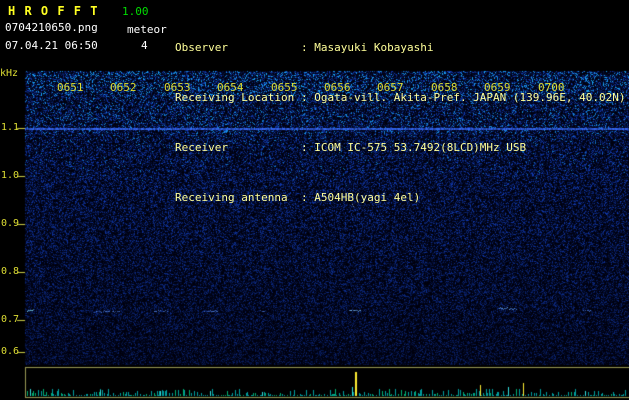 This screenshot has height=400, width=629. Describe the element at coordinates (135, 11) in the screenshot. I see `app-version: 1.00` at that location.